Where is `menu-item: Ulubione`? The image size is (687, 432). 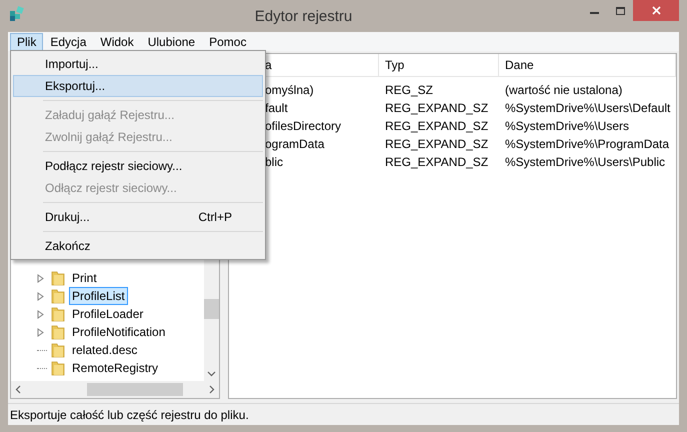 menu-item: Ulubione is located at coordinates (171, 41).